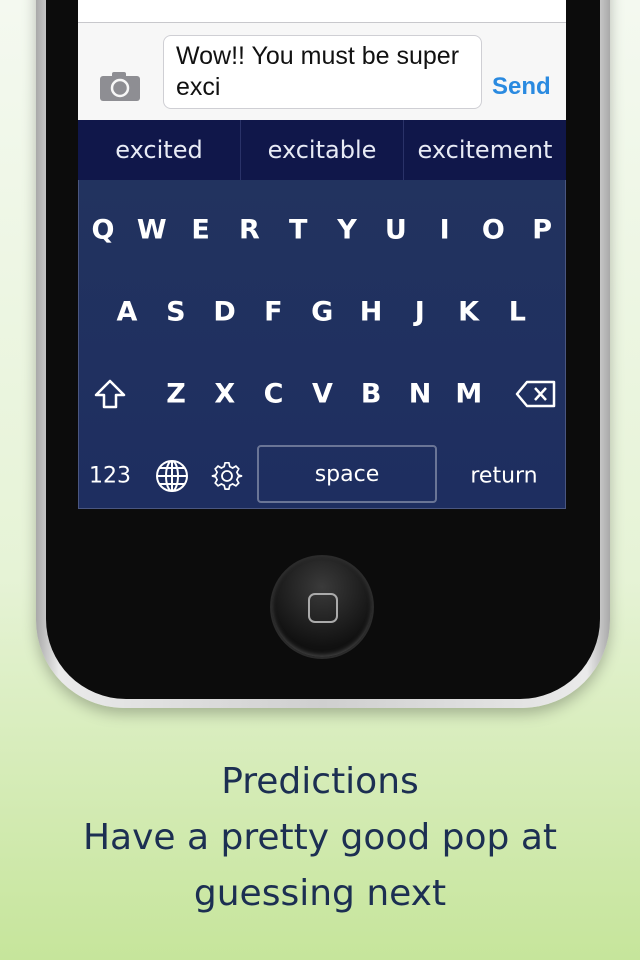  I want to click on caption-line: guessing next, so click(320, 893).